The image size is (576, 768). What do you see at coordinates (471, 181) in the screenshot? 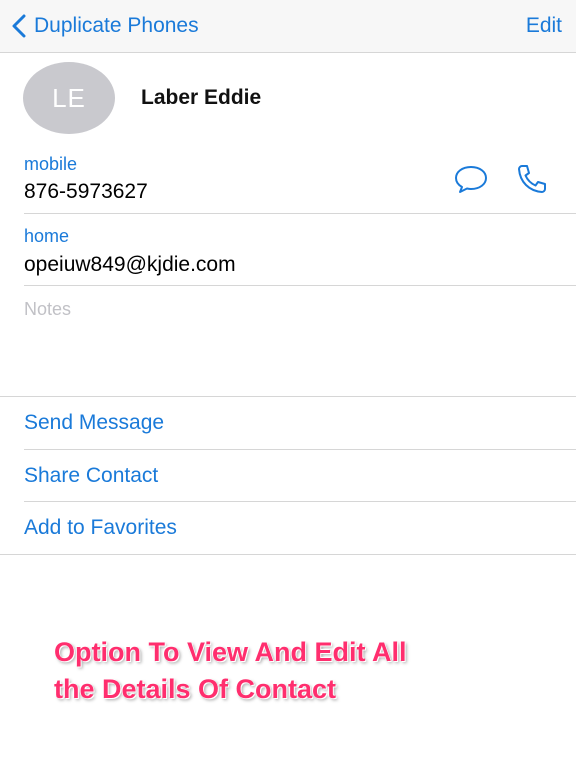
I see `message-icon` at bounding box center [471, 181].